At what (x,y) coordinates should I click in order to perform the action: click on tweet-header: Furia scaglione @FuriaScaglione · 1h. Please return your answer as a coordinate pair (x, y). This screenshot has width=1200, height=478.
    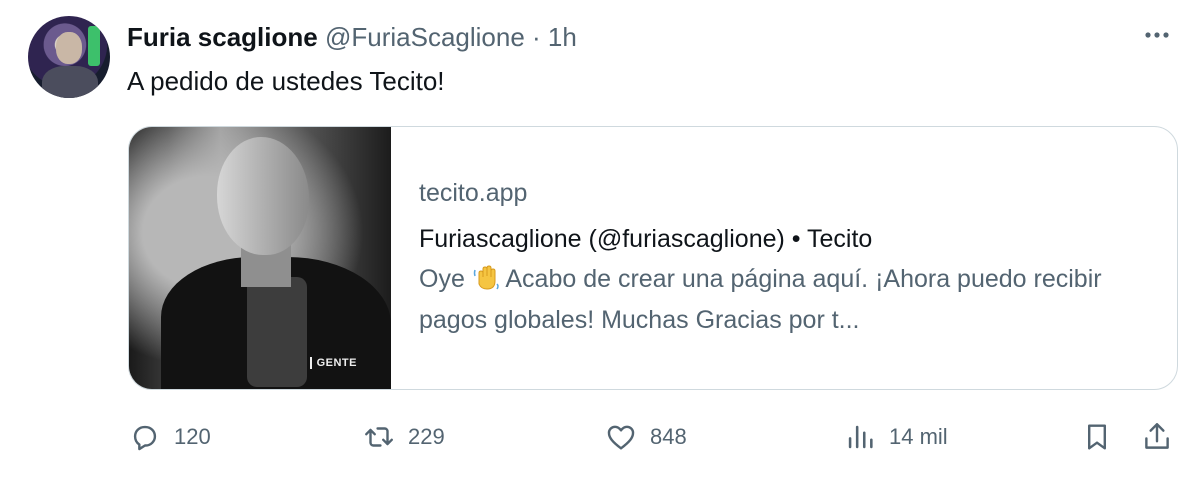
    Looking at the image, I should click on (352, 37).